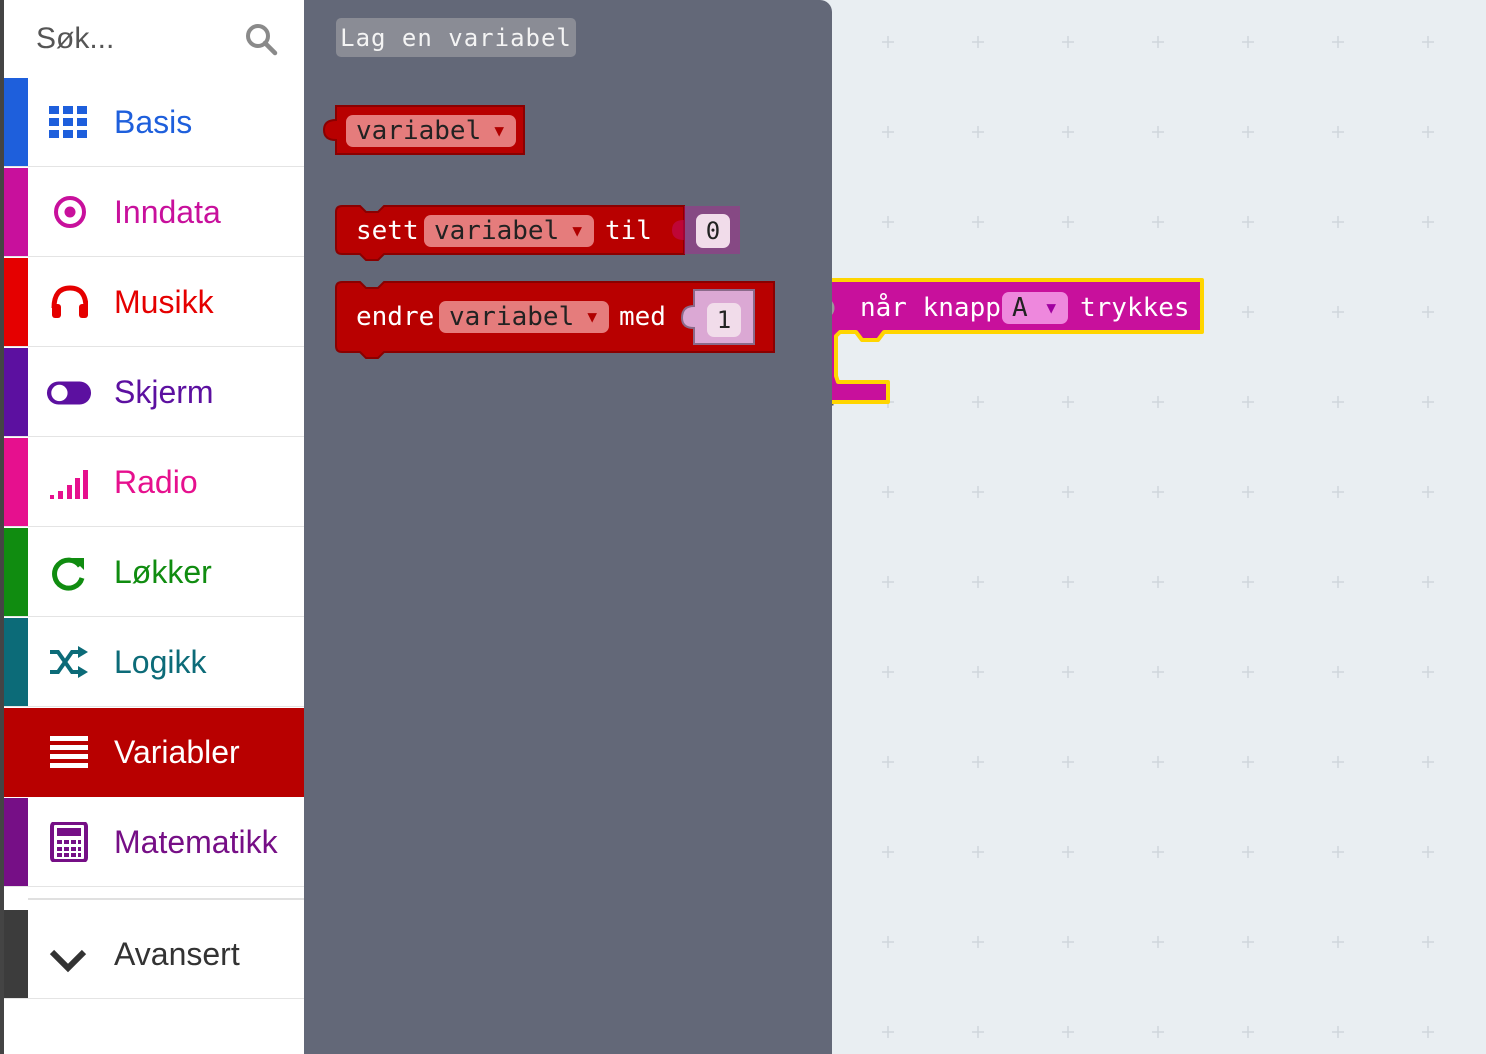 This screenshot has width=1486, height=1054. I want to click on category-avansert: Avansert, so click(154, 954).